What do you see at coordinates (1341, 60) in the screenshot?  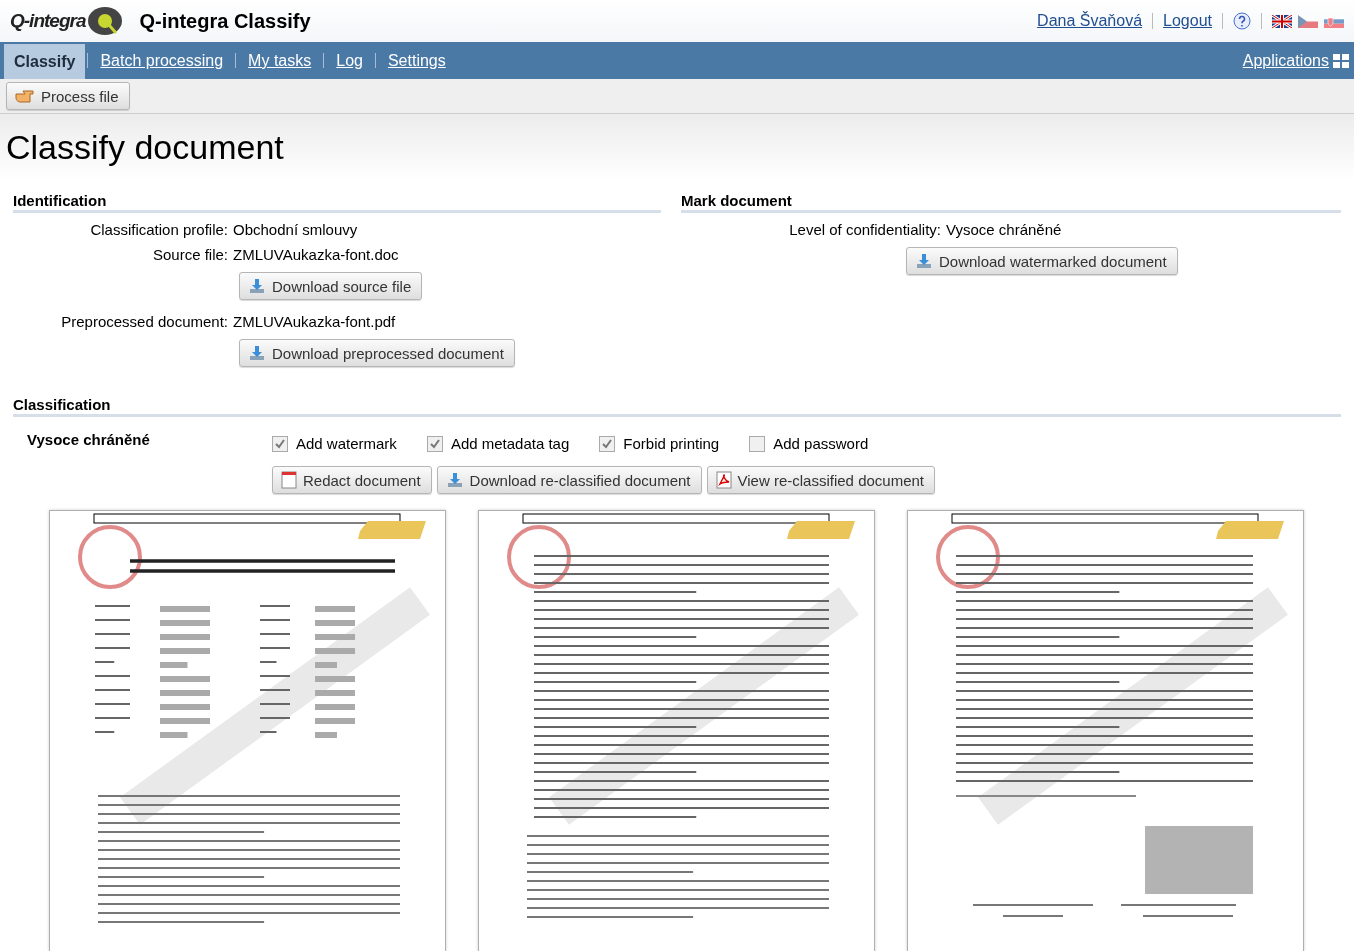 I see `grid-icon` at bounding box center [1341, 60].